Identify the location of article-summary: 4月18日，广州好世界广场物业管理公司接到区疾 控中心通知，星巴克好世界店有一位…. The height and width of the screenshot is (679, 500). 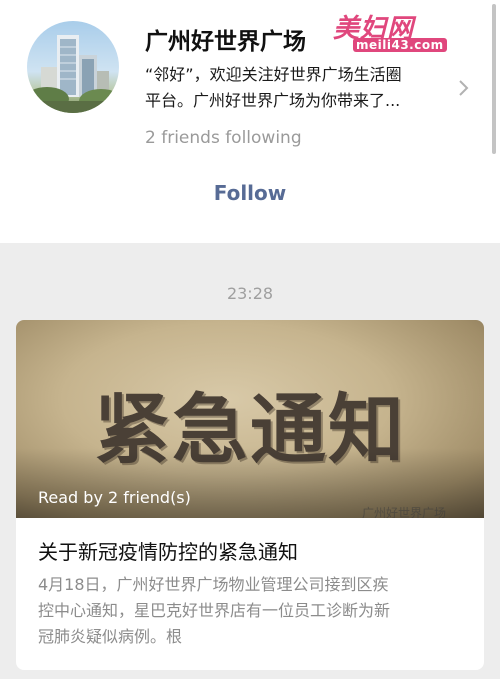
(253, 611).